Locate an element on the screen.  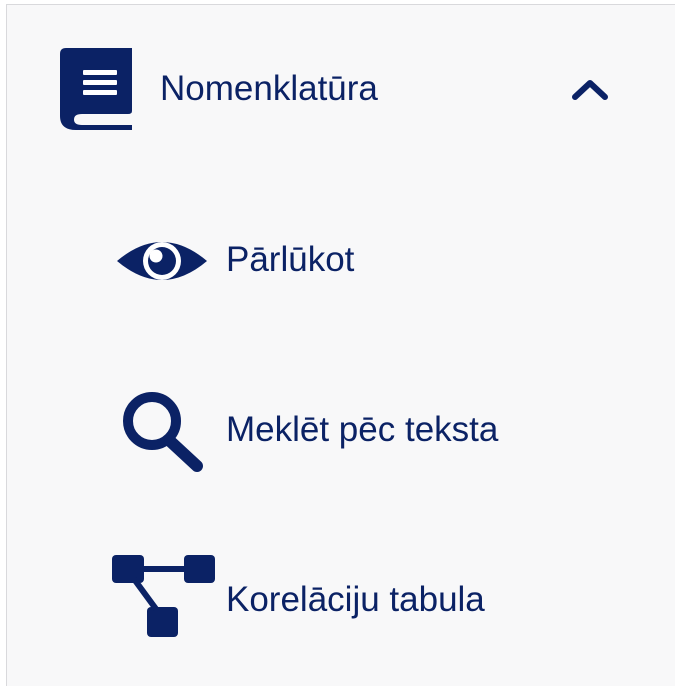
chevron-up-icon is located at coordinates (590, 90).